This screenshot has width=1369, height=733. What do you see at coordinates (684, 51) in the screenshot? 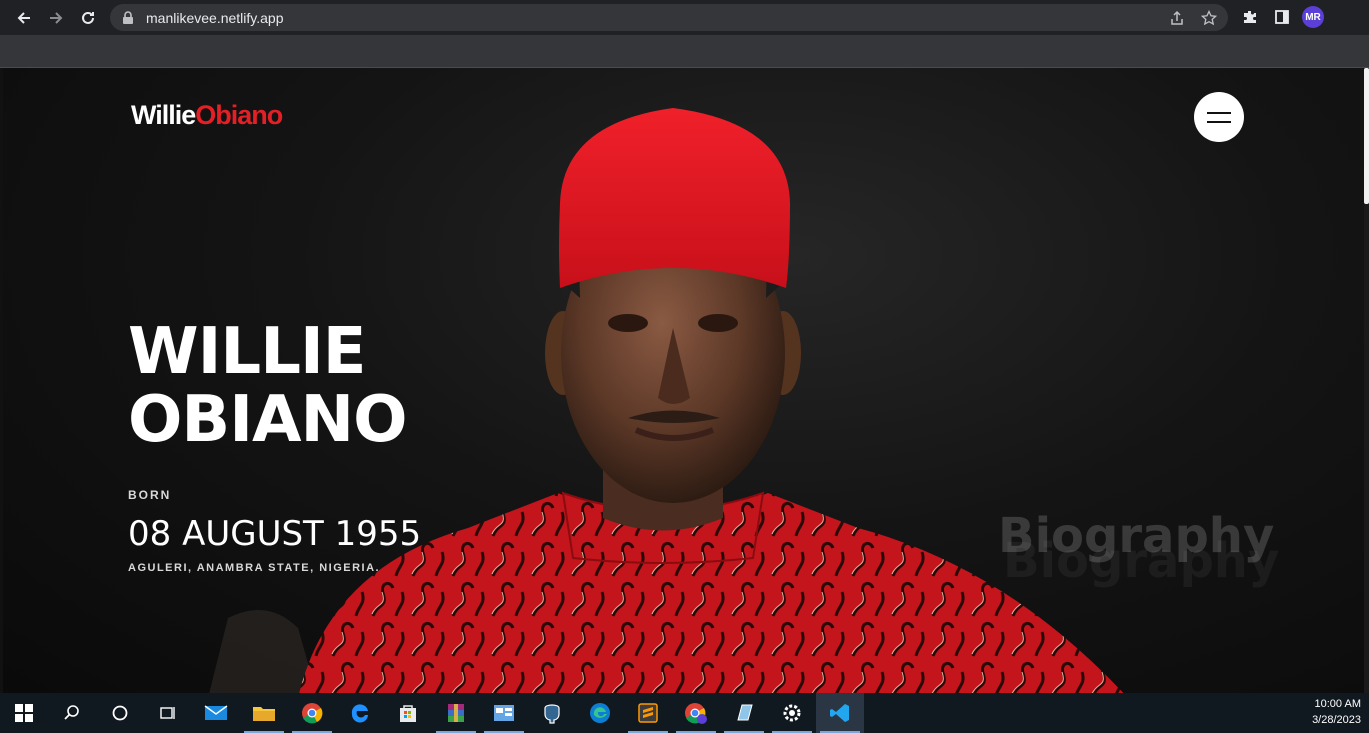
I see `bookmarks-bar` at bounding box center [684, 51].